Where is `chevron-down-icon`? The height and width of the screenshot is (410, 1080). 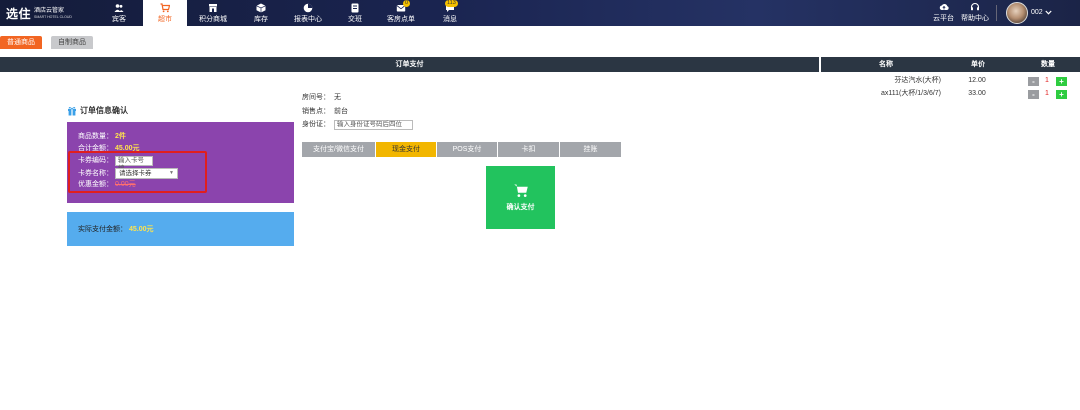 chevron-down-icon is located at coordinates (1048, 12).